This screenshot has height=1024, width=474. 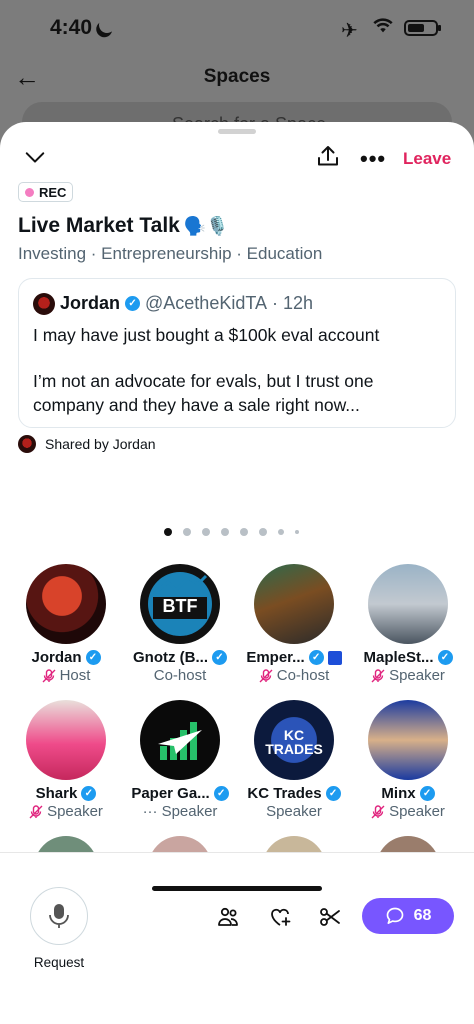 I want to click on shared-by-label: Shared by Jordan, so click(x=100, y=444).